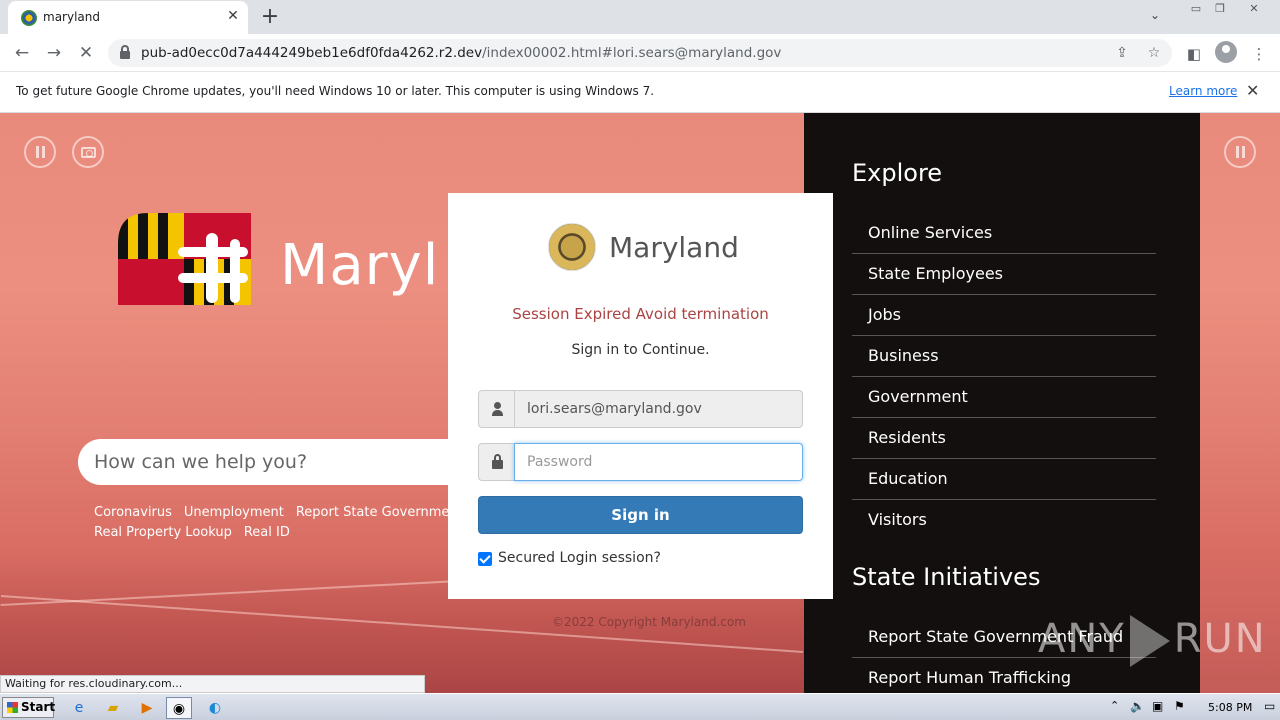  What do you see at coordinates (1122, 53) in the screenshot?
I see `share-icon: ⇪` at bounding box center [1122, 53].